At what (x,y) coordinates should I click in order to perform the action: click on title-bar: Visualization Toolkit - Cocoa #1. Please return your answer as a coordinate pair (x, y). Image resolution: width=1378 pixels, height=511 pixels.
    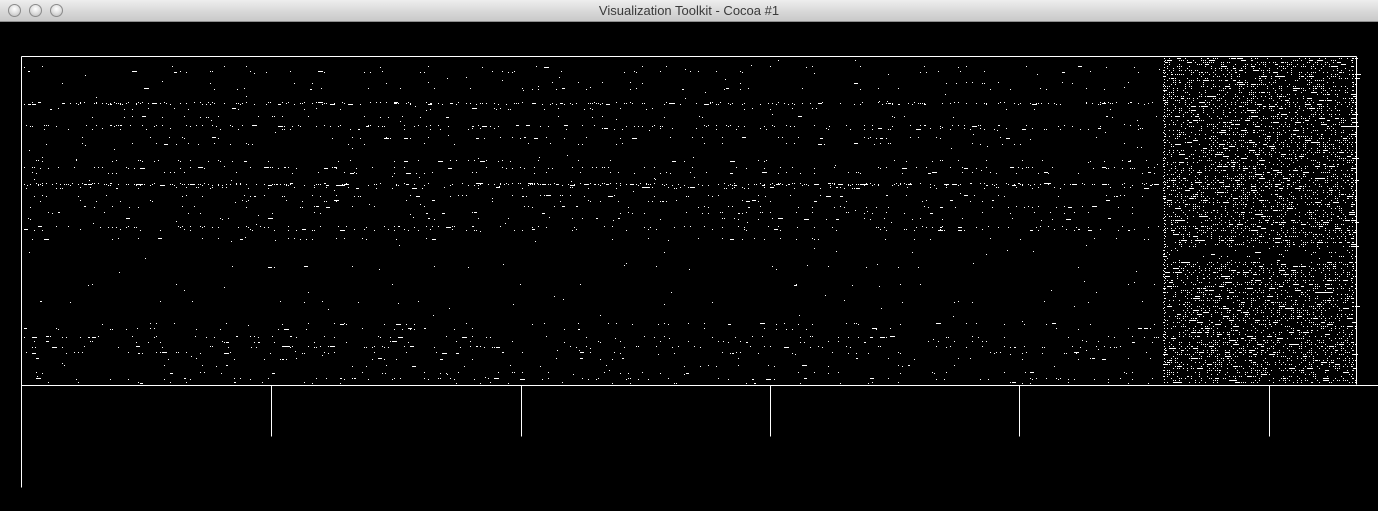
    Looking at the image, I should click on (689, 11).